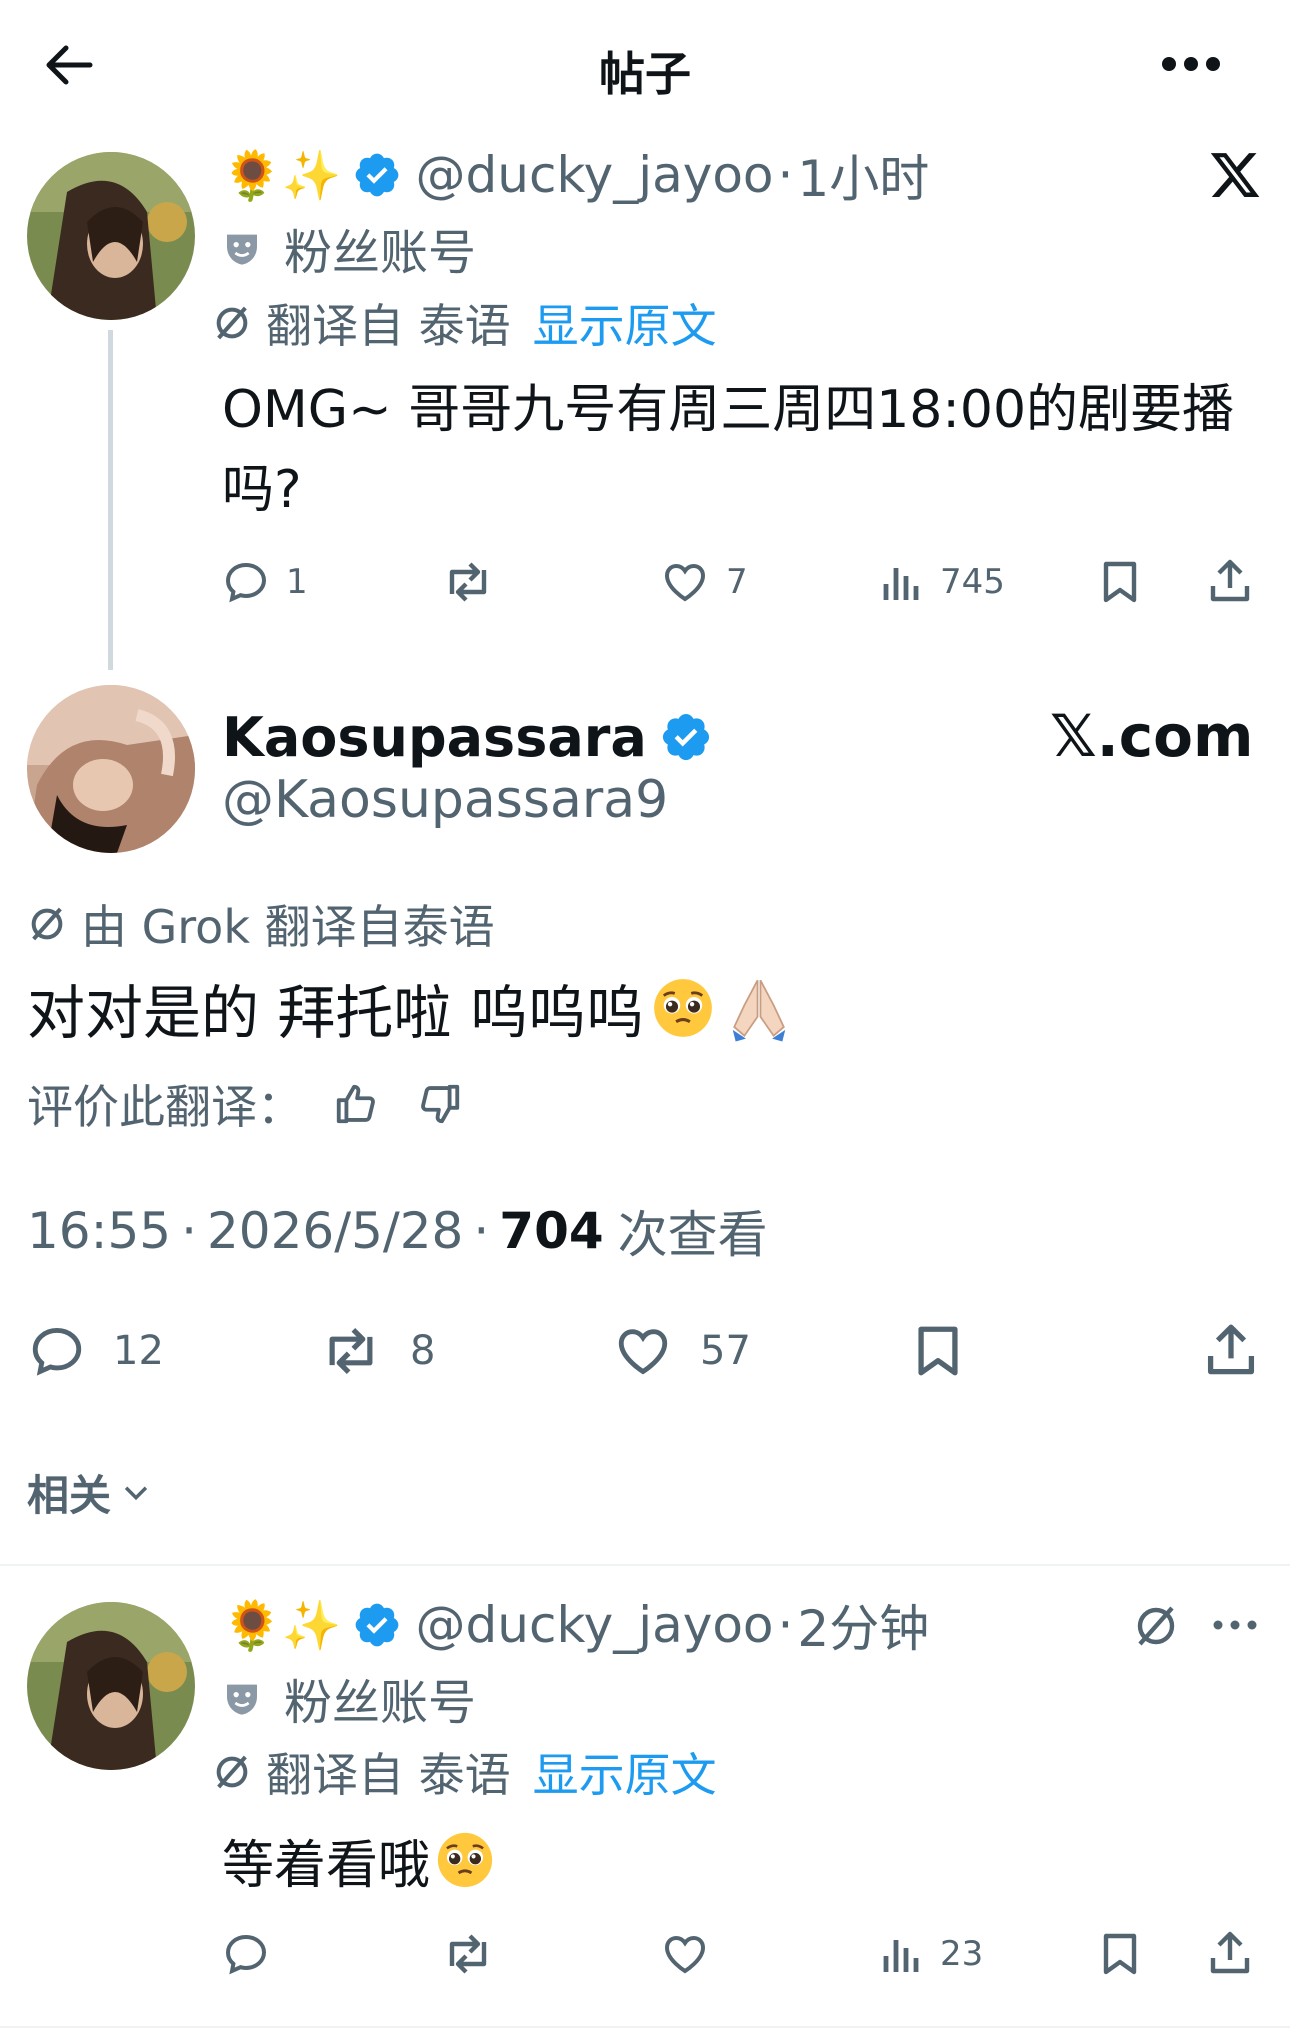 Image resolution: width=1290 pixels, height=2041 pixels. I want to click on post-meta: 16:55 · 2026/5/28 · 704 次查看, so click(397, 1231).